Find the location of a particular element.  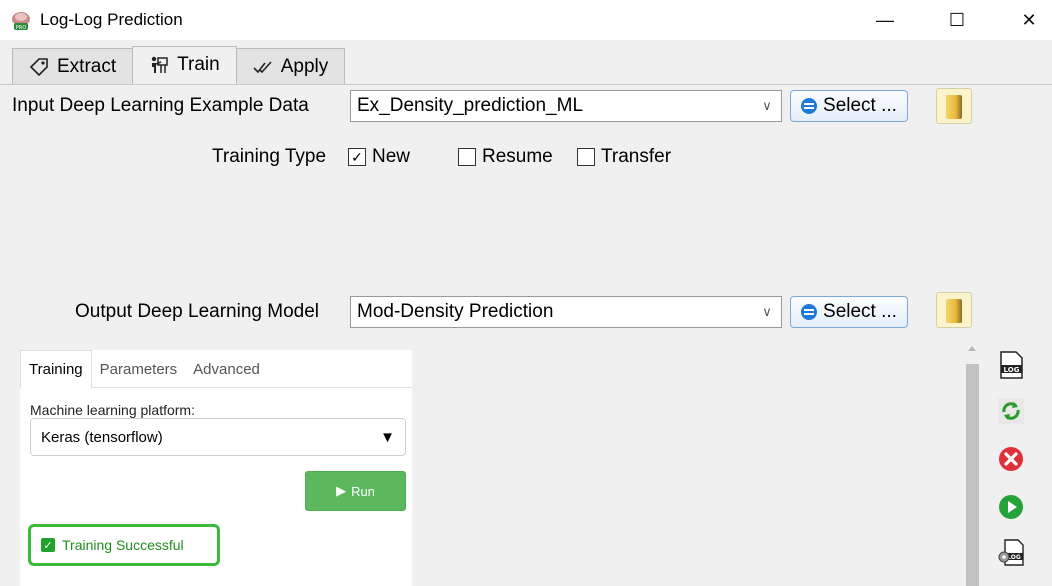

tab-apply: Apply is located at coordinates (290, 66).